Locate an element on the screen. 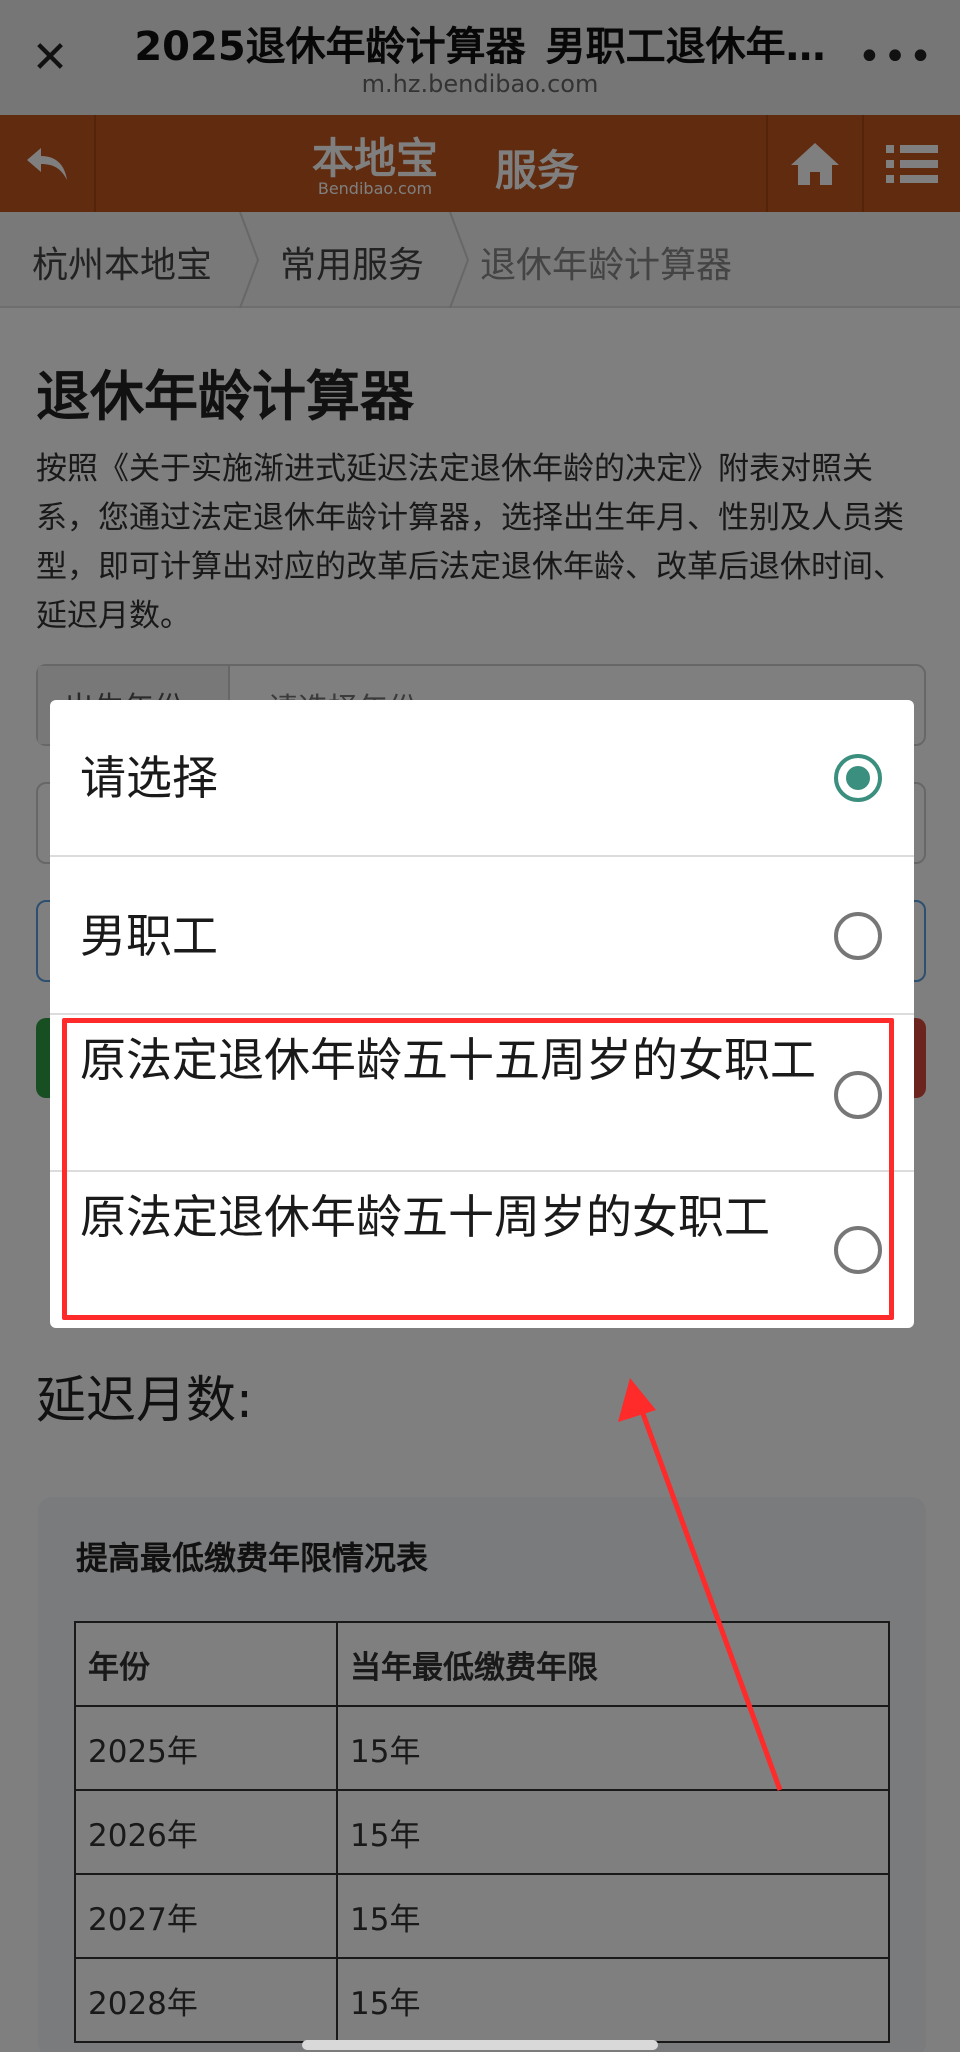  picker-option-label: 男职工 is located at coordinates (149, 936).